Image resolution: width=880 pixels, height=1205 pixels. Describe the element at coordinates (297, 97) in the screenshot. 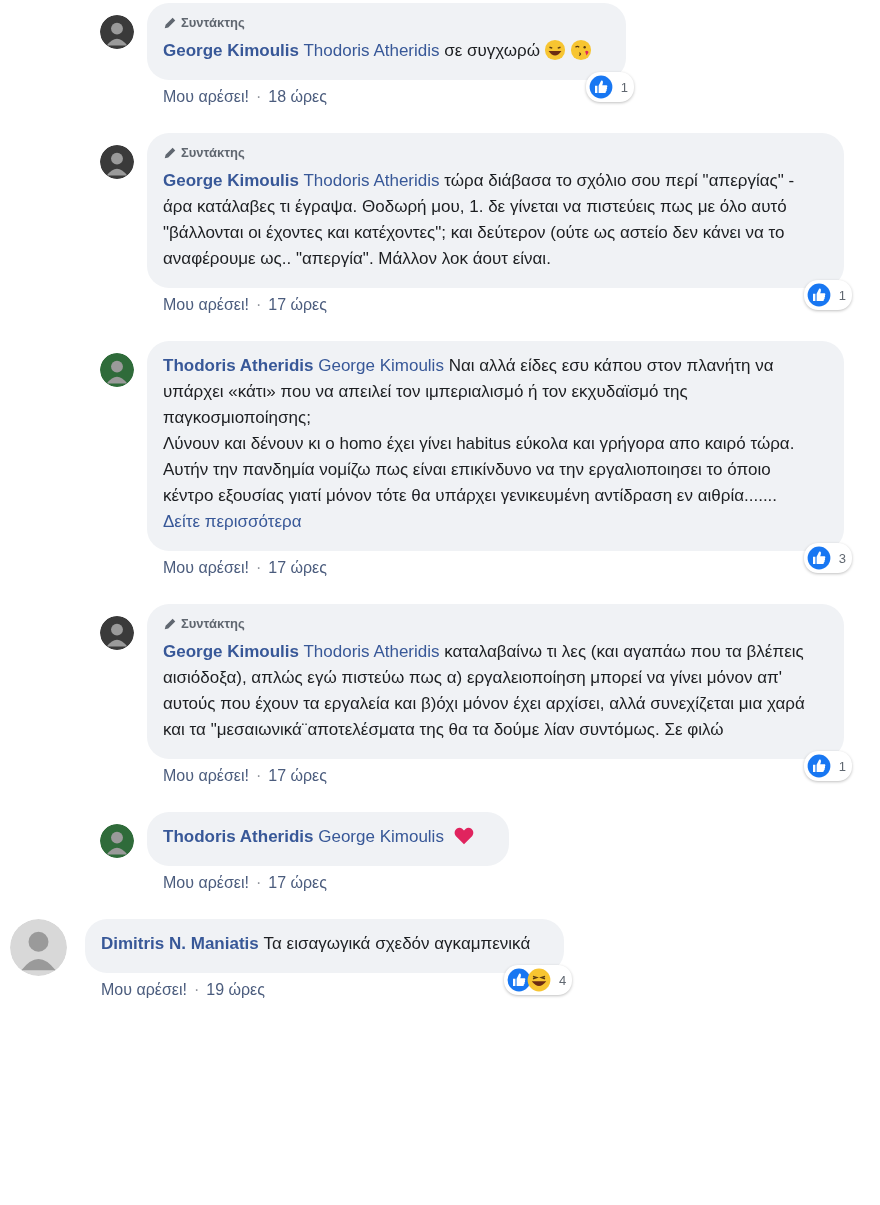

I see `comment-time: 18 ώρες` at that location.